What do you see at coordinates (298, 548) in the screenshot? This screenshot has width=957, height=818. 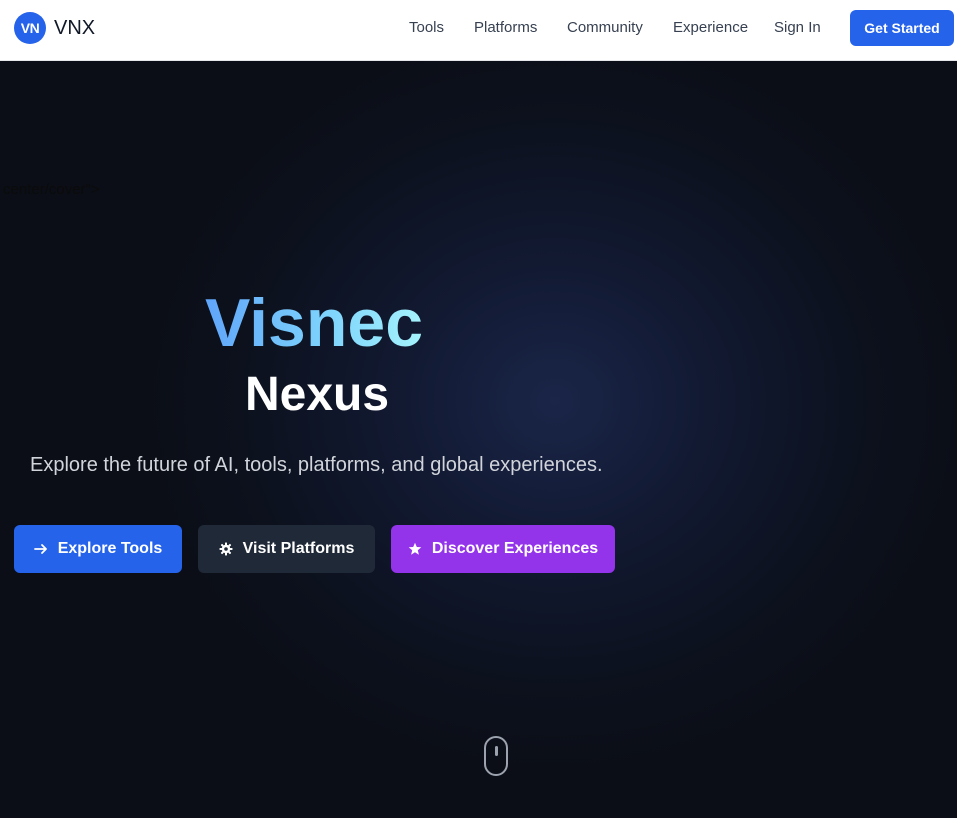 I see `visit-platforms-label: Visit Platforms` at bounding box center [298, 548].